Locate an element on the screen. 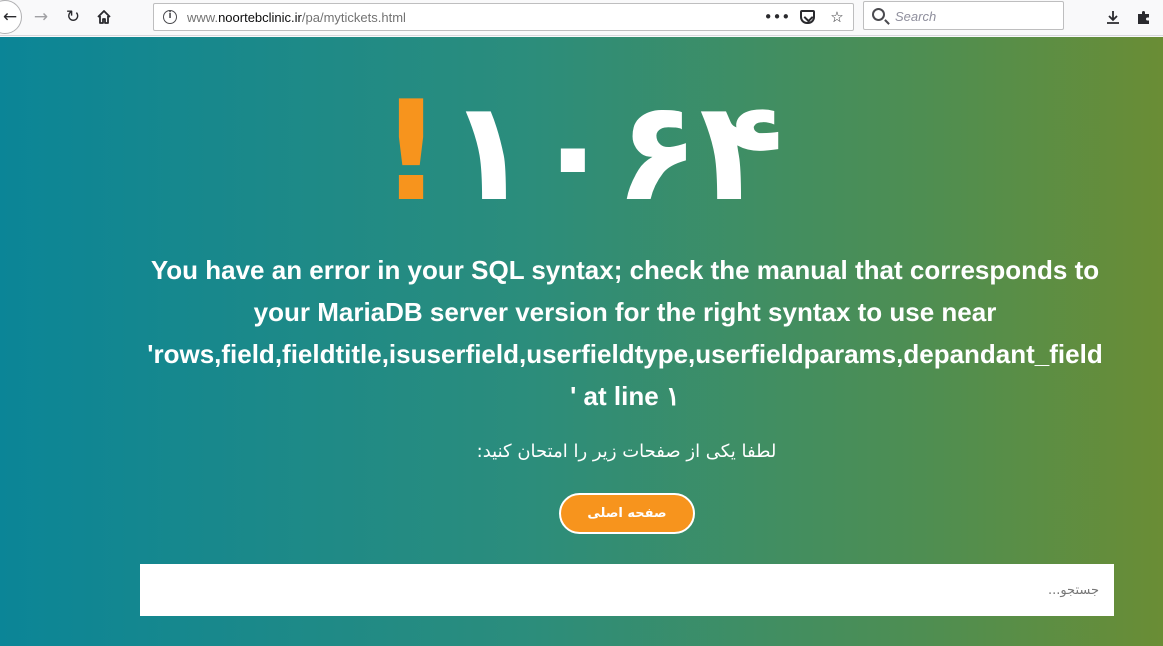 This screenshot has height=646, width=1163. home-icon is located at coordinates (104, 17).